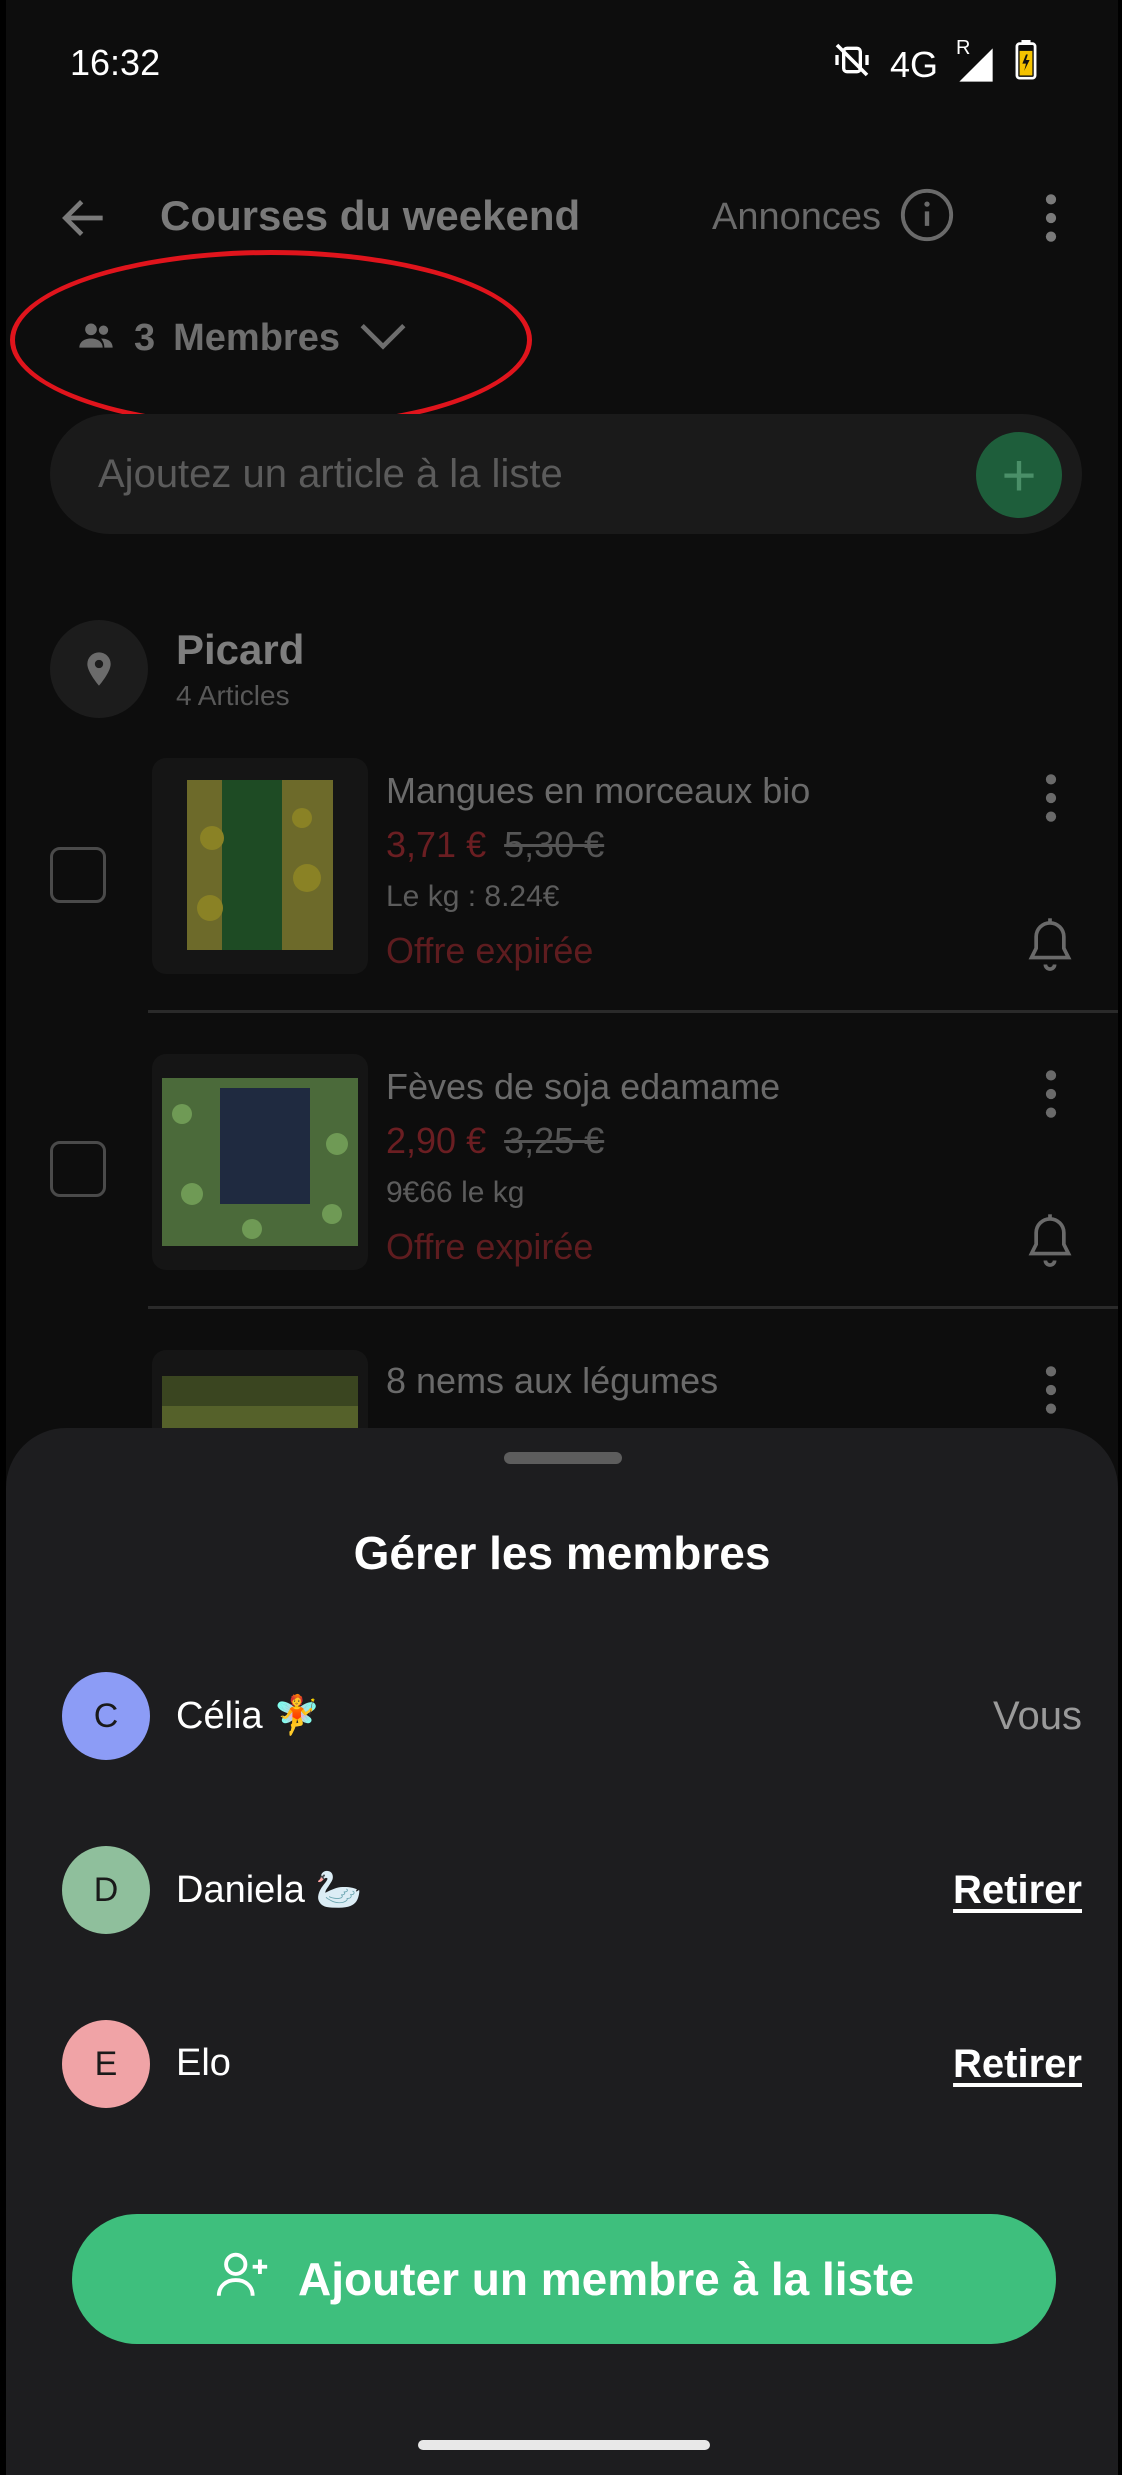 The height and width of the screenshot is (2475, 1122). I want to click on add-item-button: +, so click(1019, 475).